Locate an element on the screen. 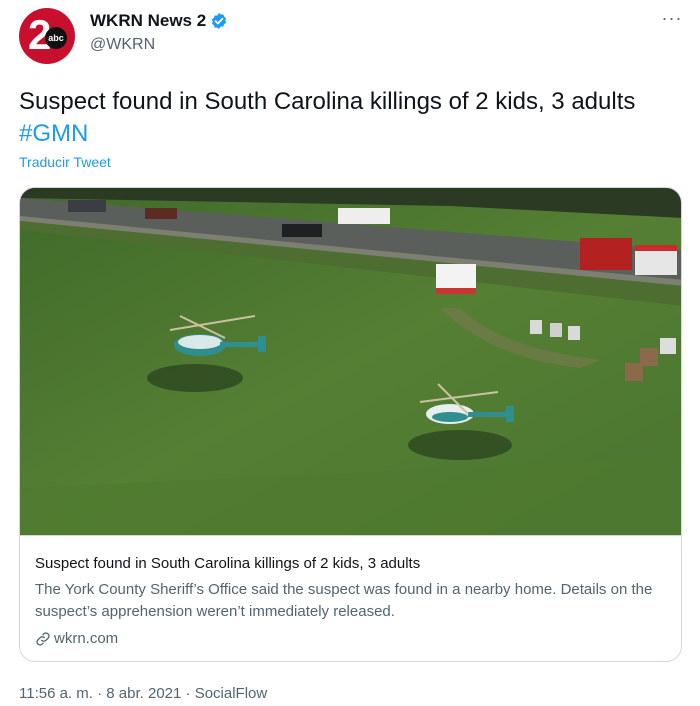  more-options-icon: ··· is located at coordinates (672, 20).